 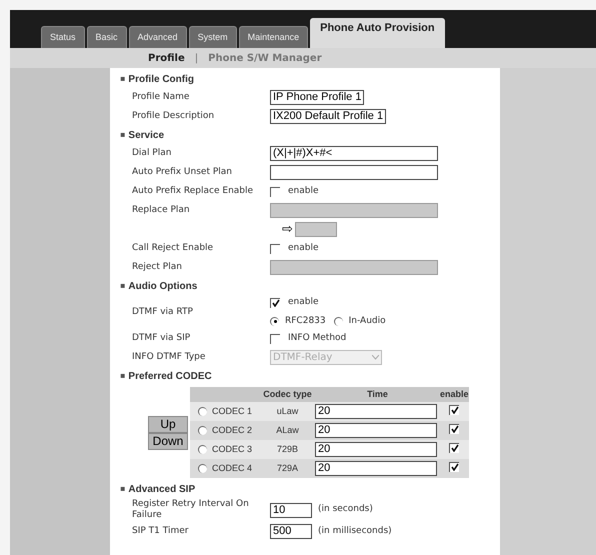 What do you see at coordinates (287, 449) in the screenshot?
I see `table-cell: 729B` at bounding box center [287, 449].